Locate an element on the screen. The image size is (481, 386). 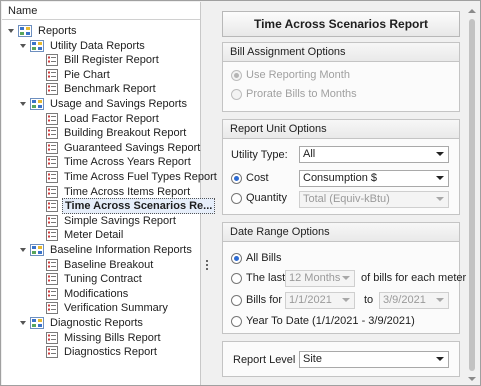
tree-item: Simple Savings Report is located at coordinates (112, 221).